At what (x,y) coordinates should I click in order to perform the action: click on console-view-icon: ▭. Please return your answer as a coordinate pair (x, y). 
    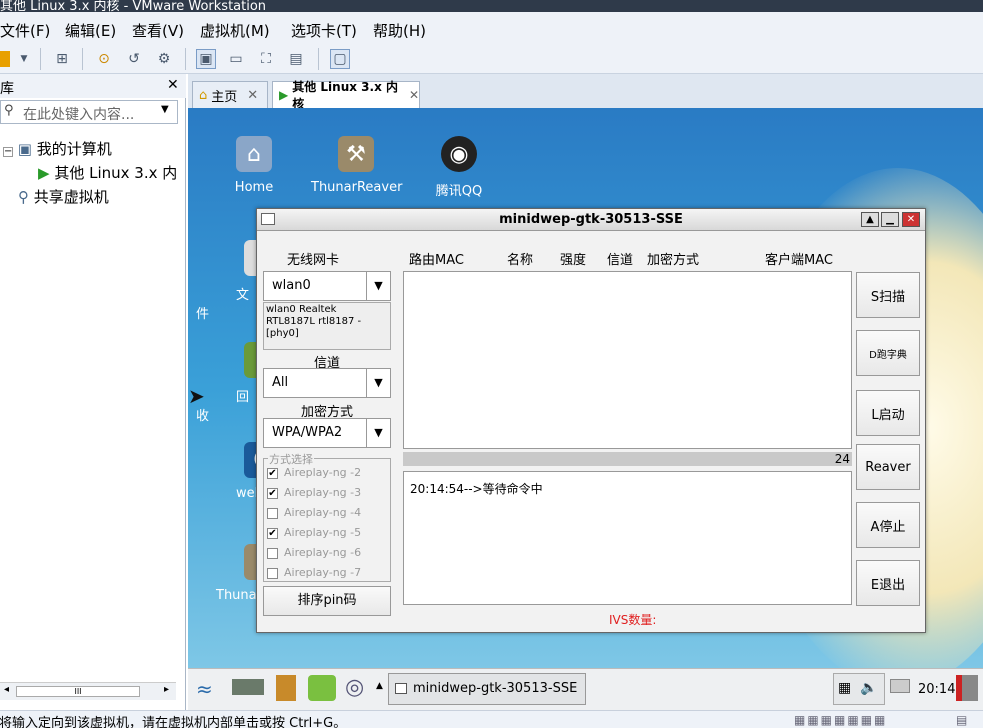
    Looking at the image, I should click on (236, 59).